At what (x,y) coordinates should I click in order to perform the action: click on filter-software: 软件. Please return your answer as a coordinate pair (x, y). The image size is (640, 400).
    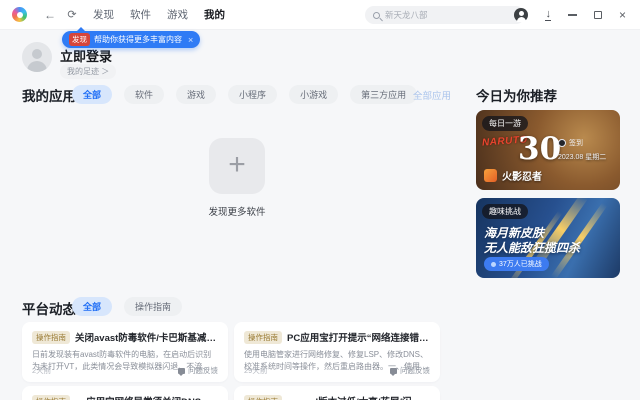
    Looking at the image, I should click on (144, 94).